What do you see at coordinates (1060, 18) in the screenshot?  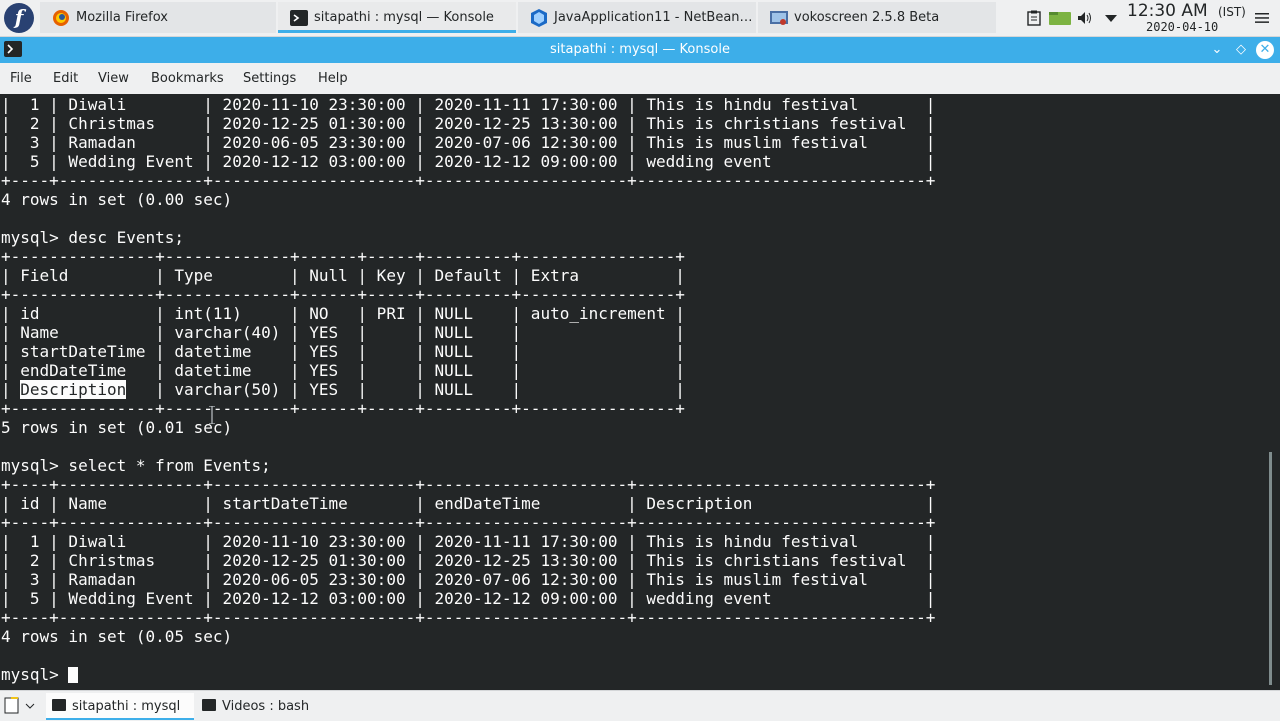 I see `device-notifier-icon` at bounding box center [1060, 18].